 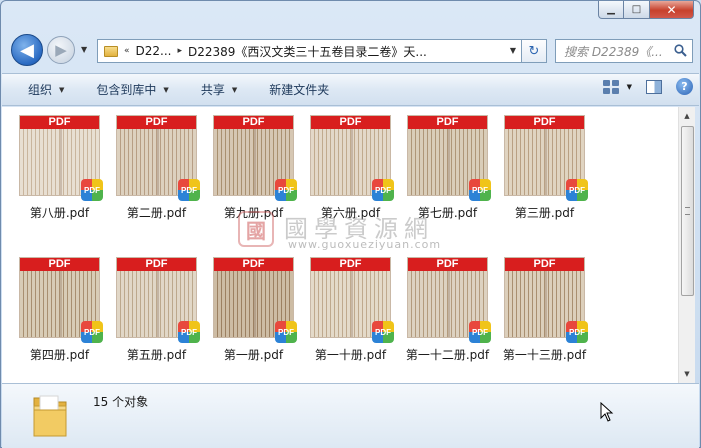 What do you see at coordinates (513, 50) in the screenshot?
I see `address-dropdown-icon: ▼` at bounding box center [513, 50].